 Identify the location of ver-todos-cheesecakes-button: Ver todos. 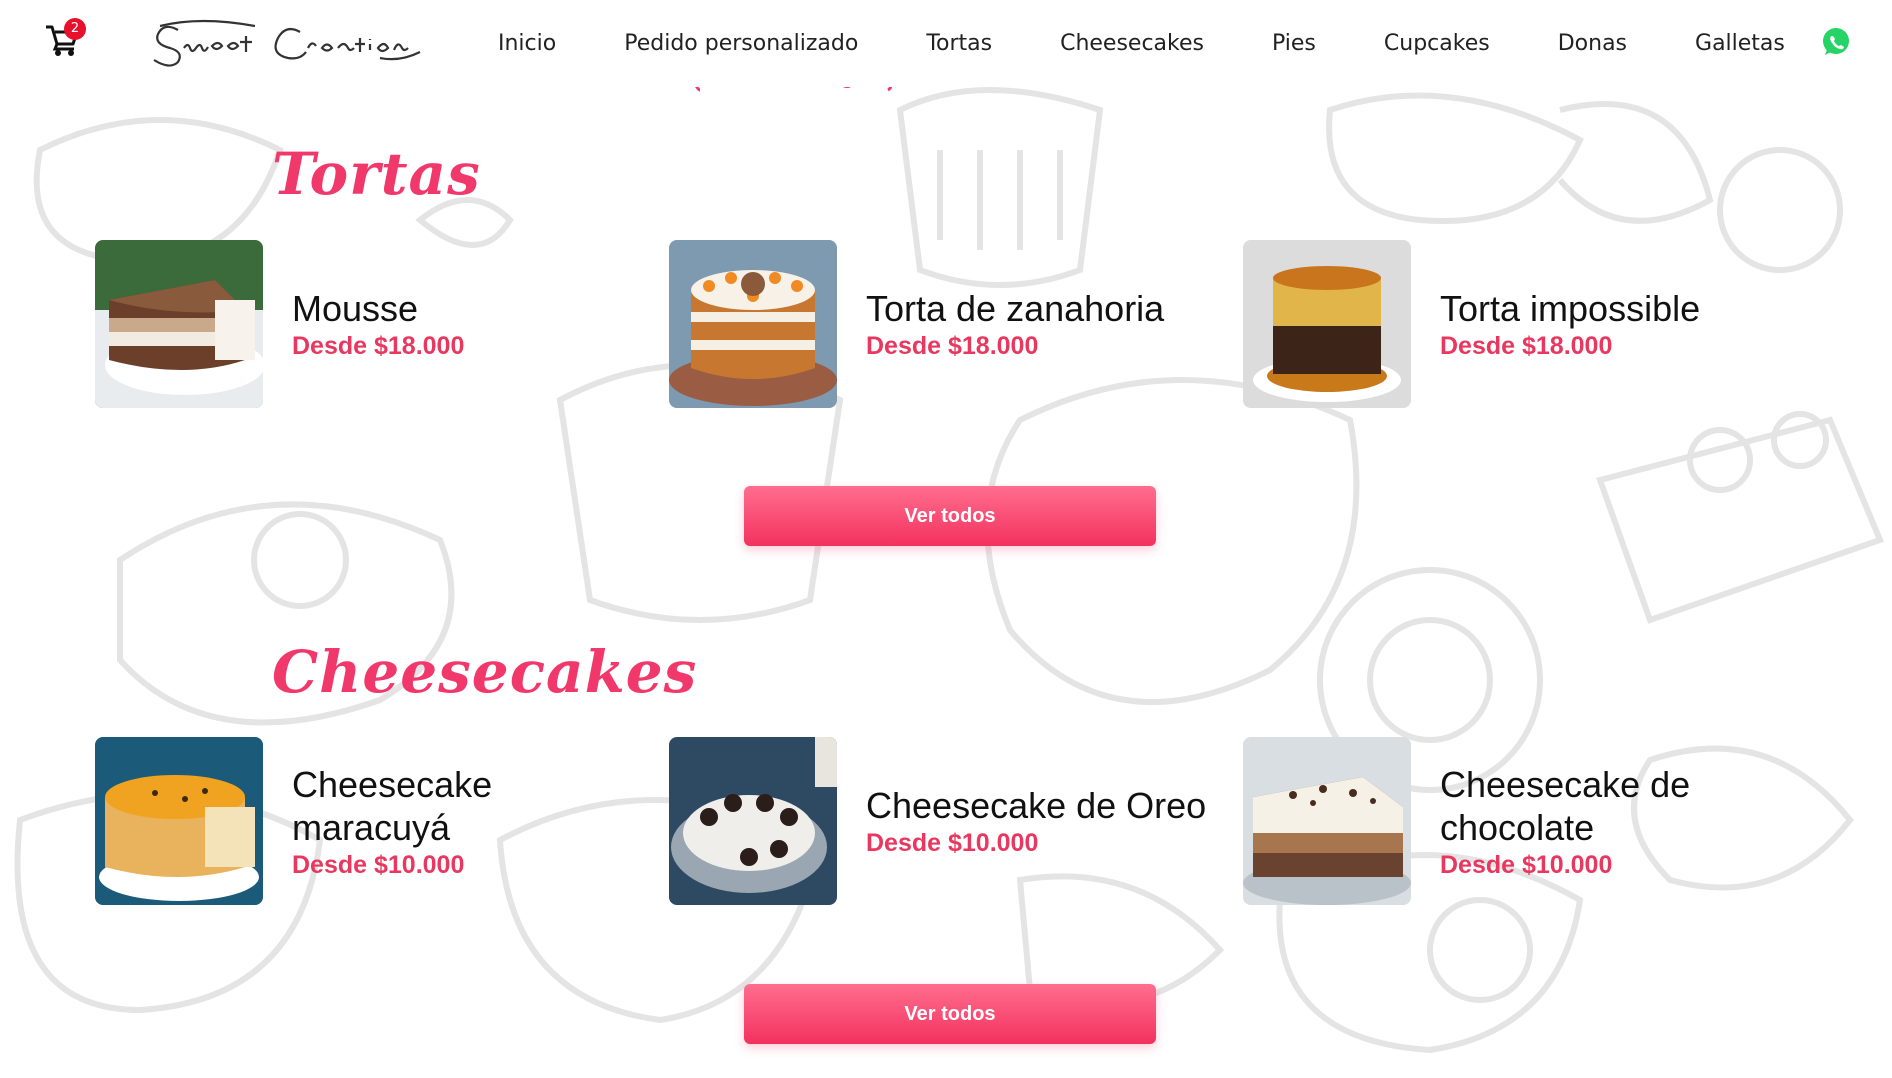
(950, 1014).